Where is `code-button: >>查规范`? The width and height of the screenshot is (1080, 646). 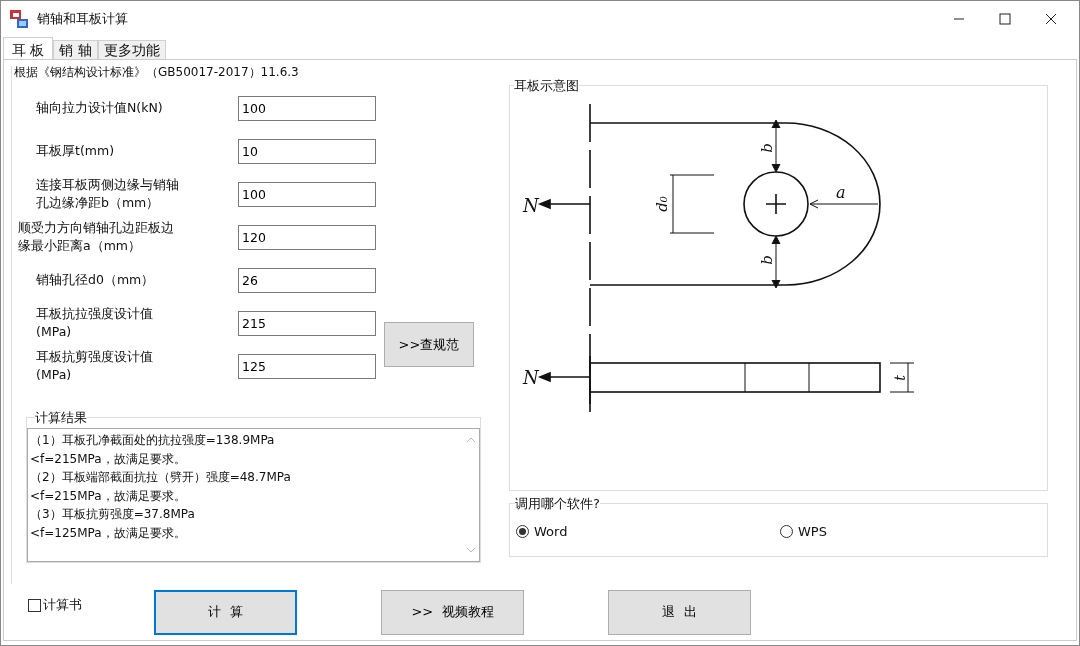 code-button: >>查规范 is located at coordinates (429, 344).